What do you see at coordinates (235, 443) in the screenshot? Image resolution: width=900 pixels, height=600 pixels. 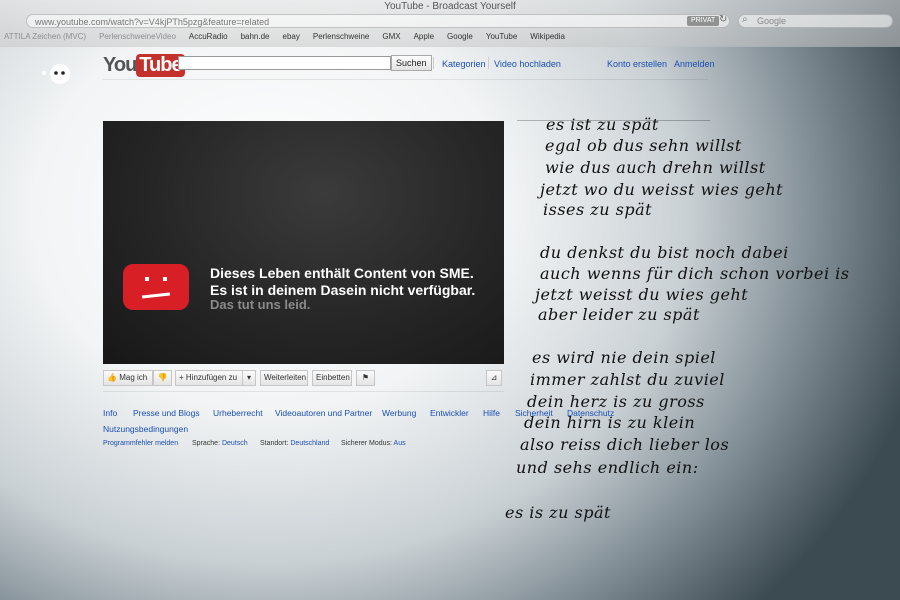 I see `language-value: Deutsch` at bounding box center [235, 443].